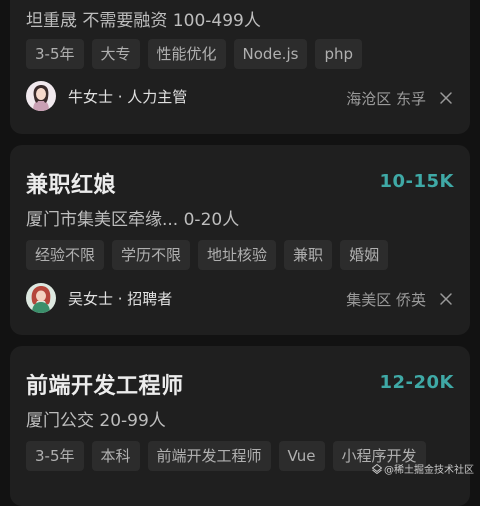  I want to click on tag-list: 3-5年 本科 前端开发工程师 Vue 小程序开发, so click(226, 456).